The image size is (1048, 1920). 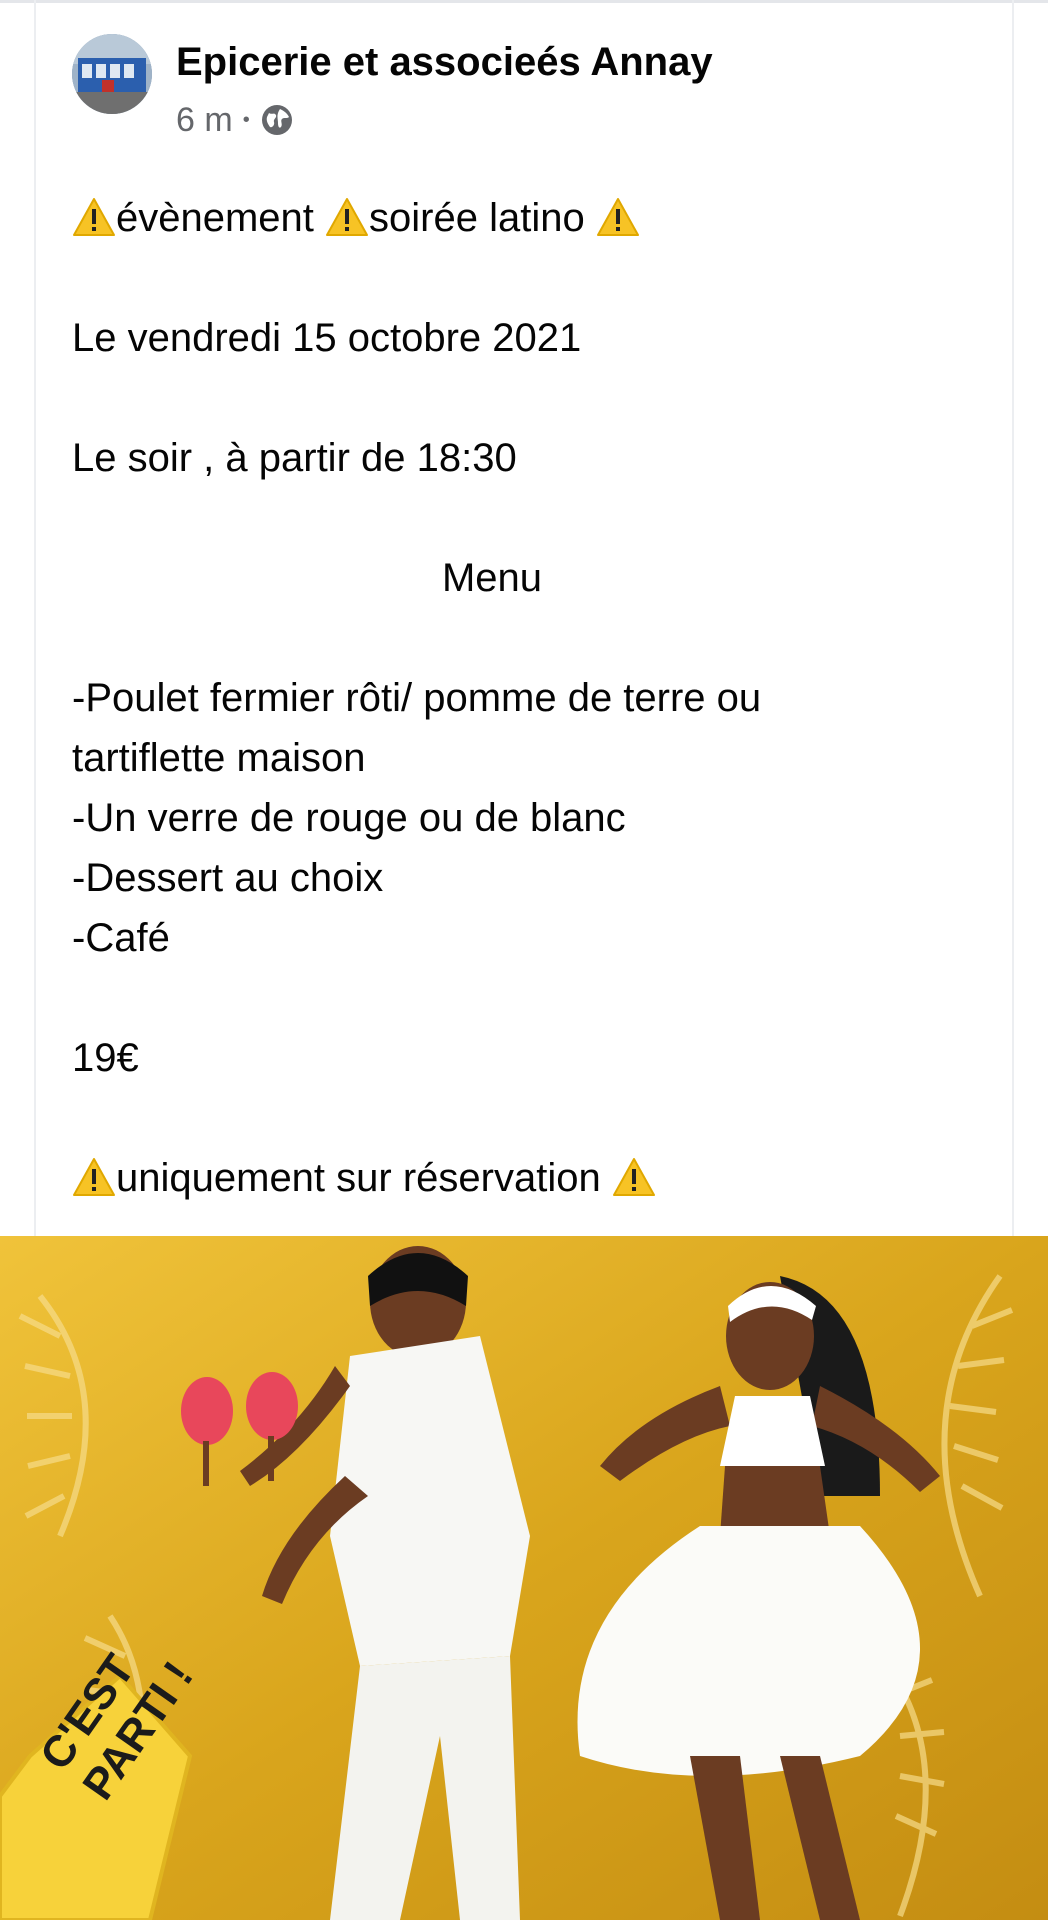 I want to click on post-header: Epicerie et associeés Annay 6 m •, so click(x=542, y=89).